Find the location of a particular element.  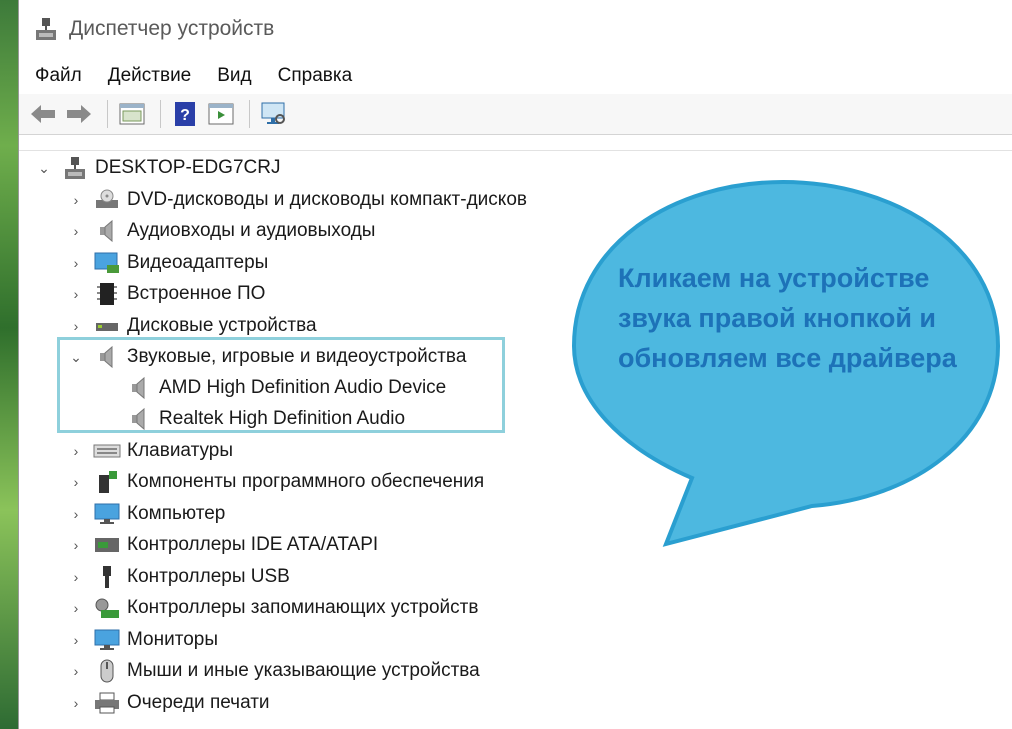

software-component-icon is located at coordinates (107, 482).